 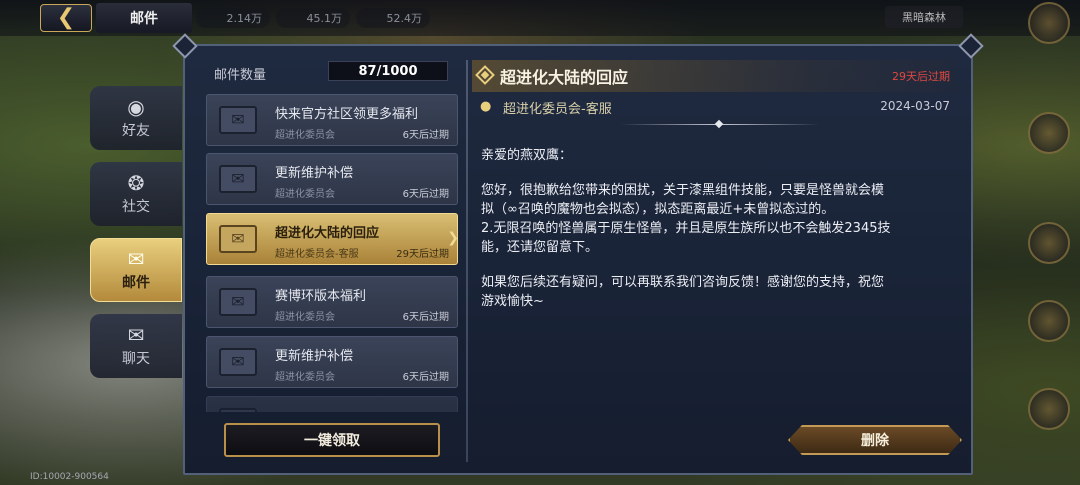 I want to click on mail-greeting: 亲爱的燕双鹰：, so click(x=527, y=155).